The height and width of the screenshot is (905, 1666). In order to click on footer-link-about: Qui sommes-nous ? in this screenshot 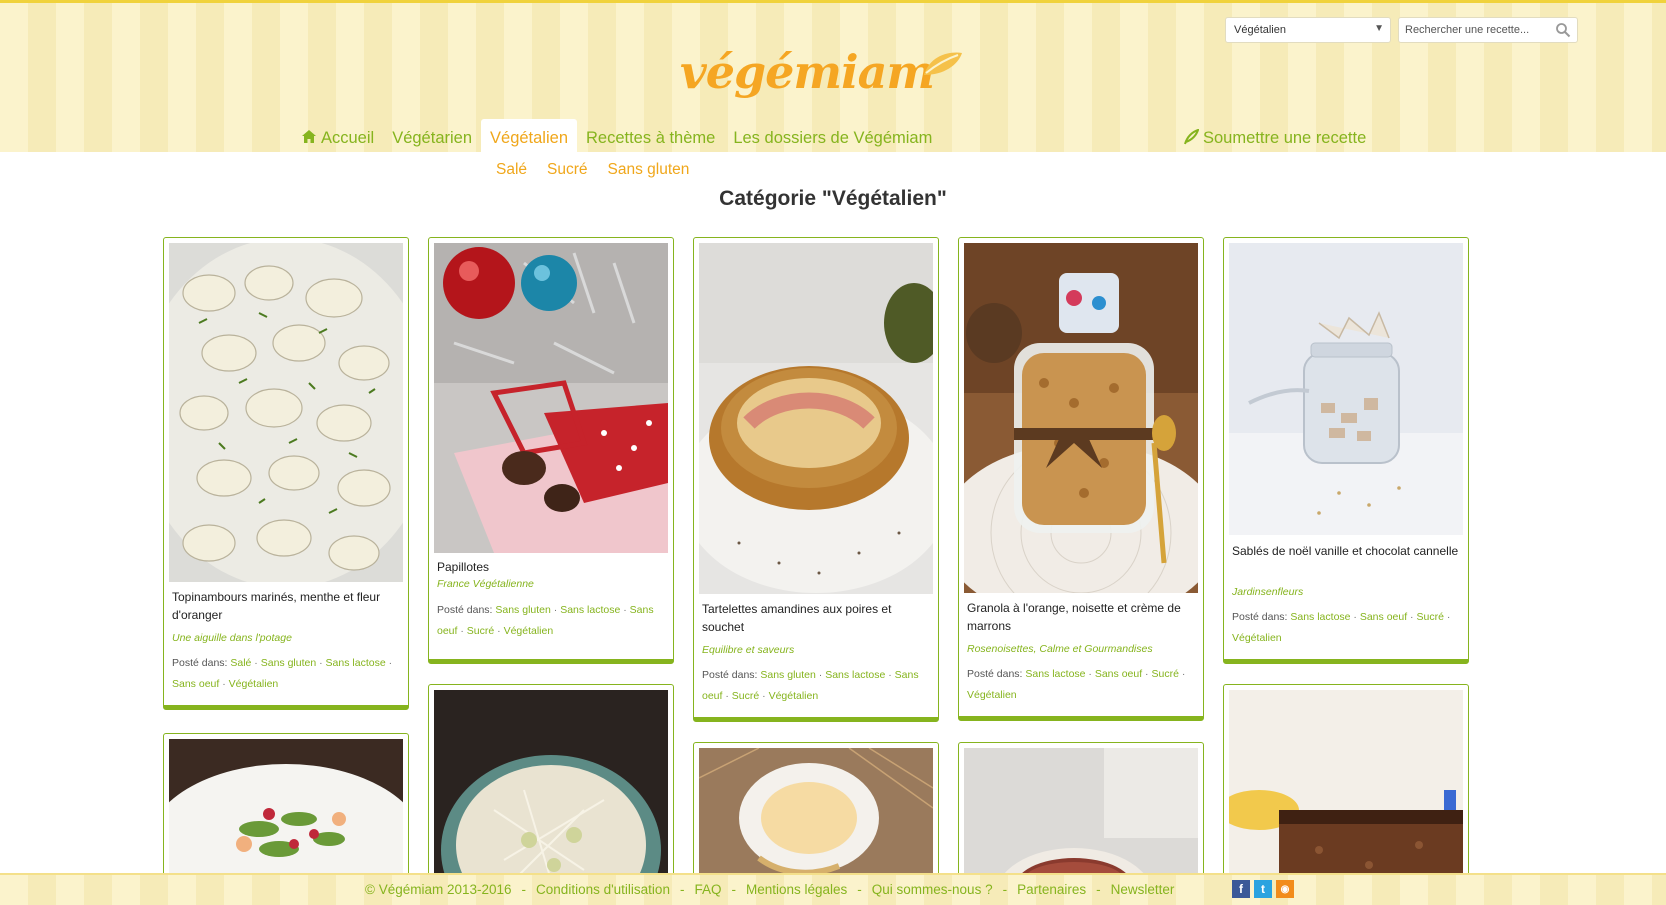, I will do `click(932, 889)`.